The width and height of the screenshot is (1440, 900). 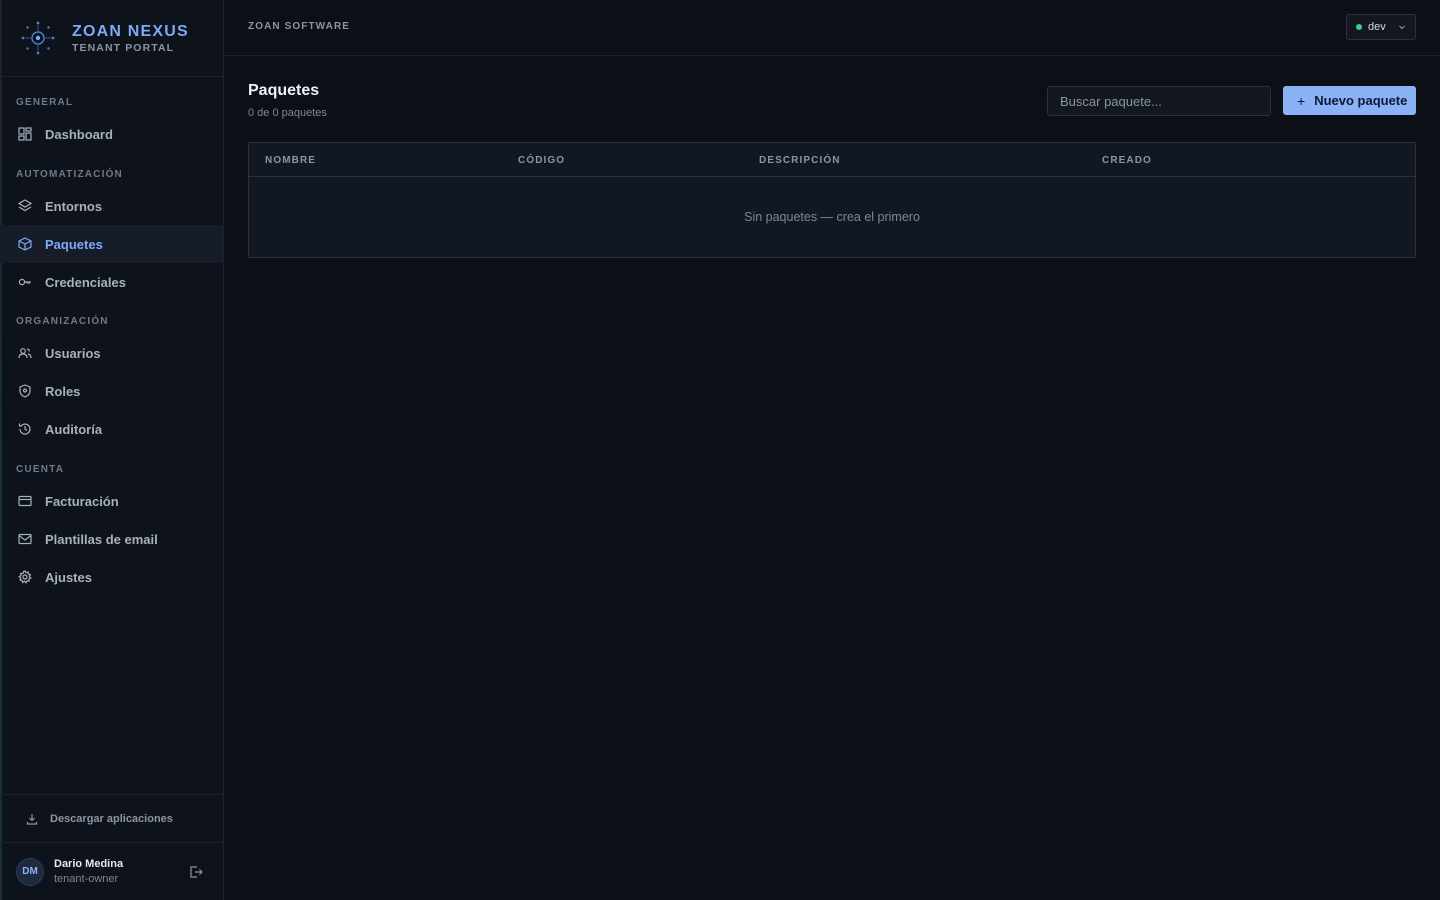 I want to click on company-name: ZOAN SOFTWARE, so click(x=299, y=26).